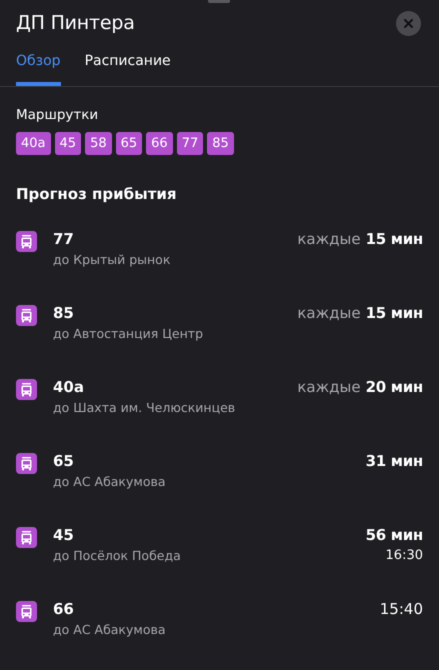 The image size is (439, 670). I want to click on arrival-time: 16:30, so click(404, 556).